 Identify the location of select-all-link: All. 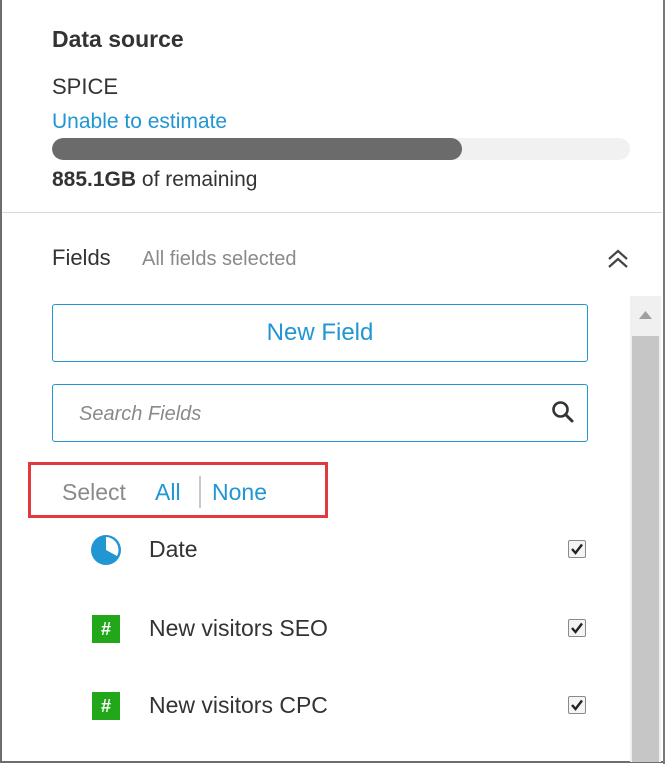
(168, 492).